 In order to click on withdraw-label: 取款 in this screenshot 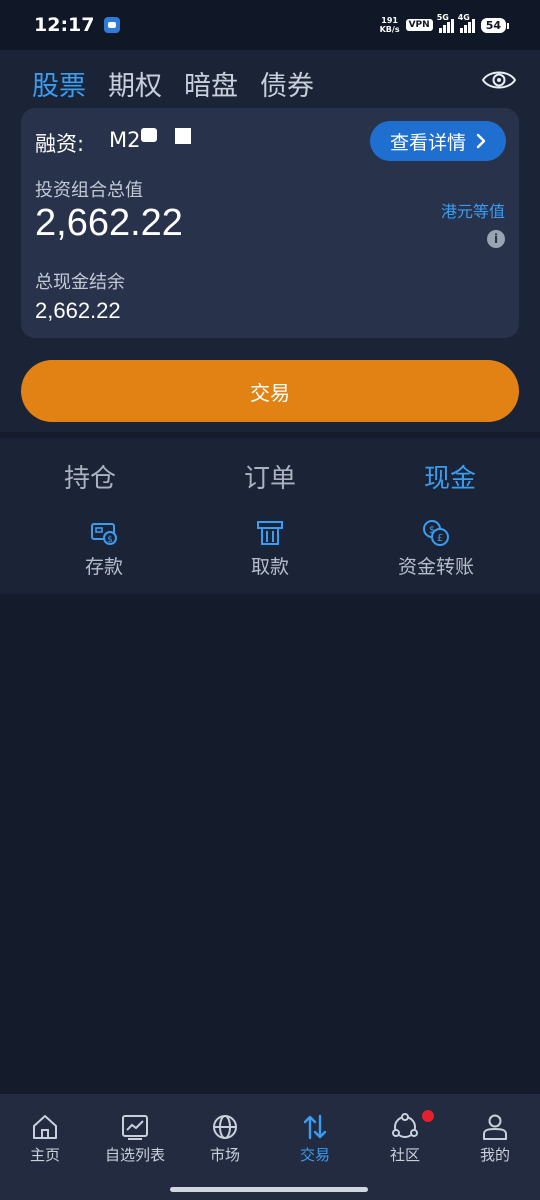, I will do `click(269, 567)`.